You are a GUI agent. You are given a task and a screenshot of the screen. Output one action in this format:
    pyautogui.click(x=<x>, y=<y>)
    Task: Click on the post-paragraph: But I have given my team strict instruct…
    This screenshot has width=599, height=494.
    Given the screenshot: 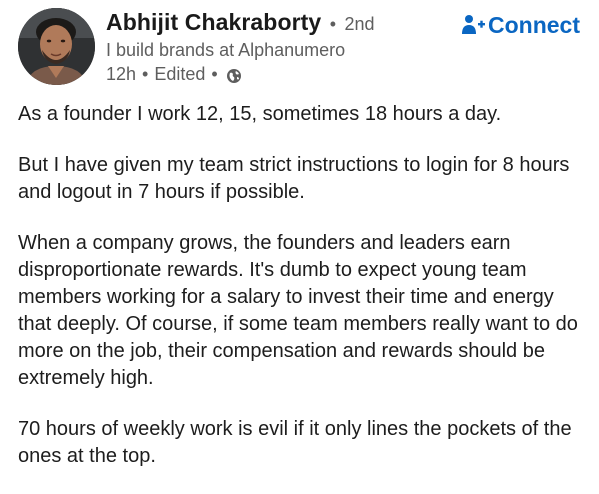 What is the action you would take?
    pyautogui.click(x=294, y=178)
    